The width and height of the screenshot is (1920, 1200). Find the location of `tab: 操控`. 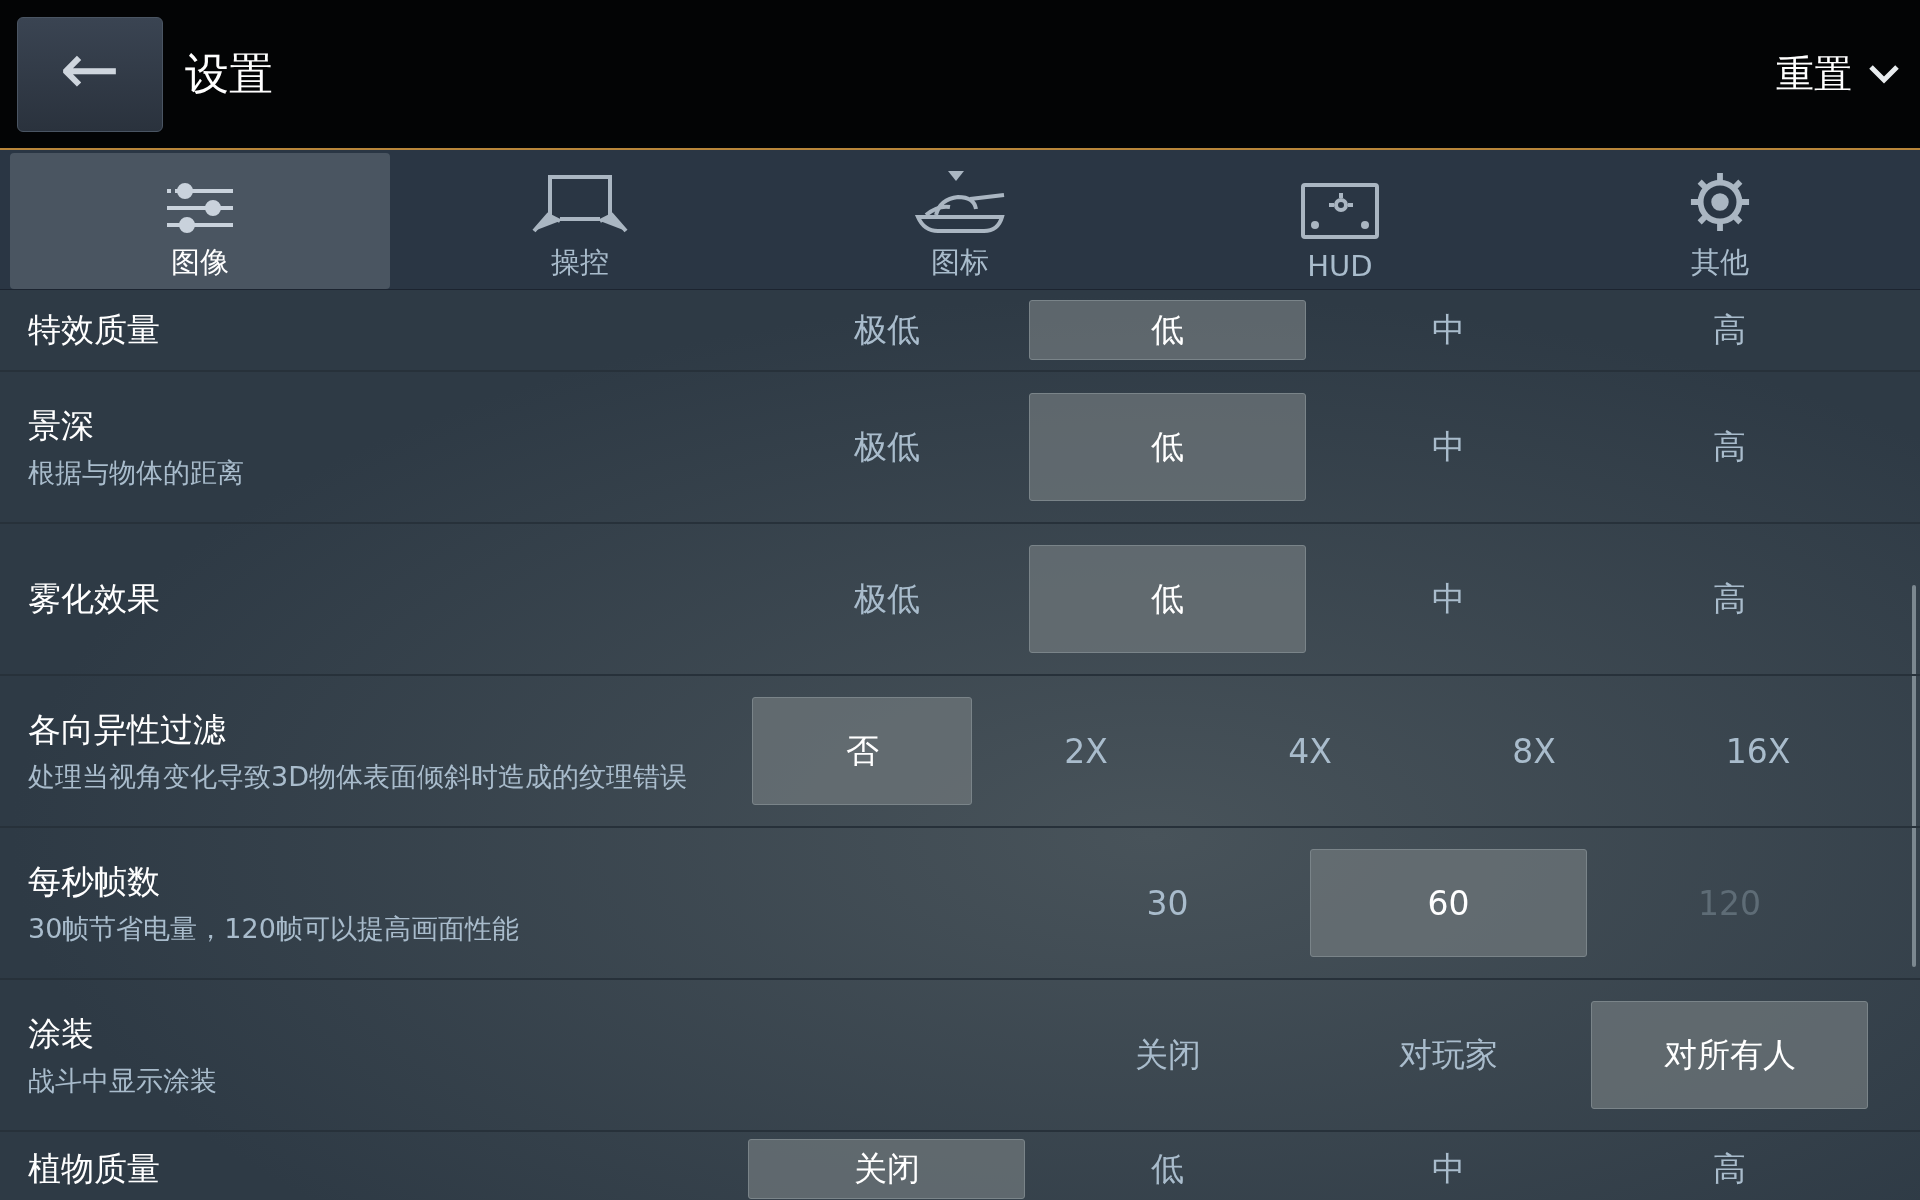

tab: 操控 is located at coordinates (580, 221).